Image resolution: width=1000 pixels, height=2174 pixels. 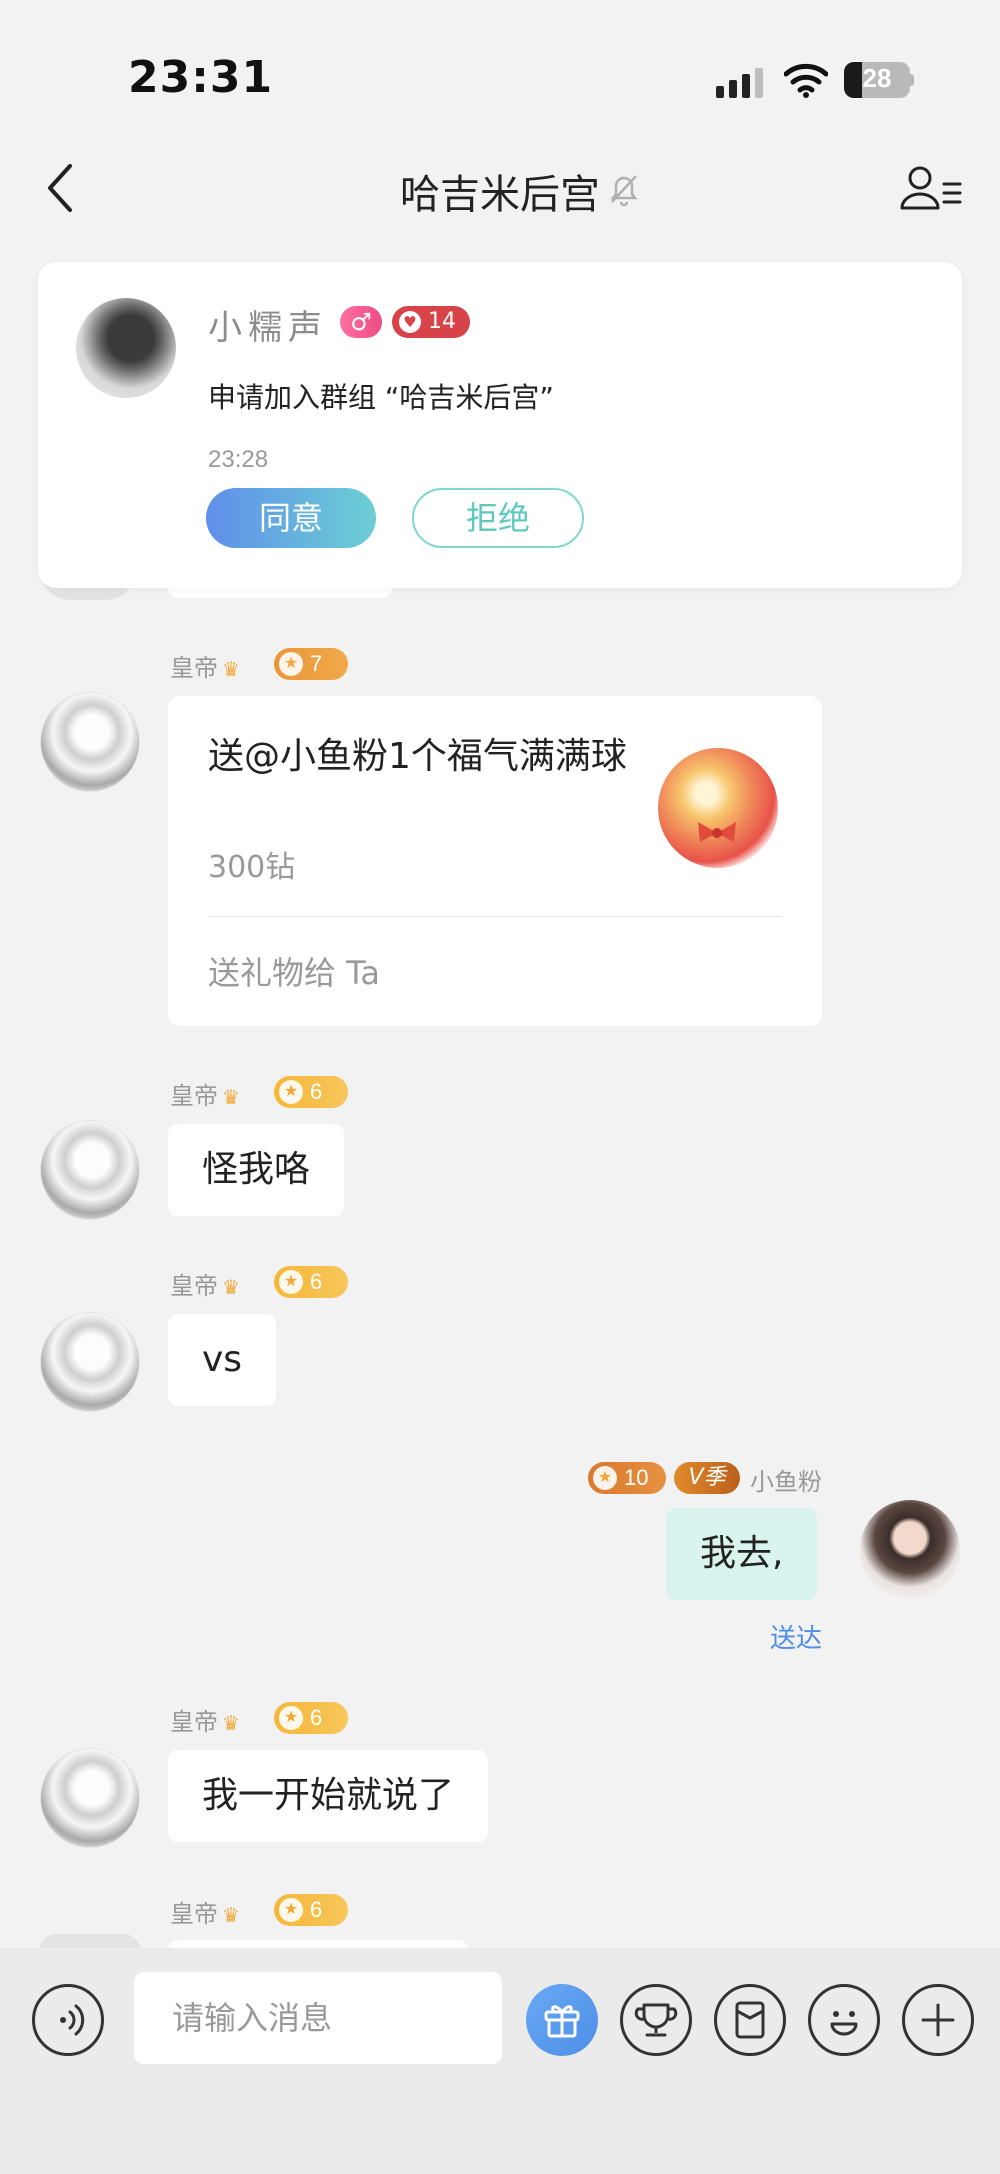 What do you see at coordinates (912, 80) in the screenshot?
I see `battery-tip` at bounding box center [912, 80].